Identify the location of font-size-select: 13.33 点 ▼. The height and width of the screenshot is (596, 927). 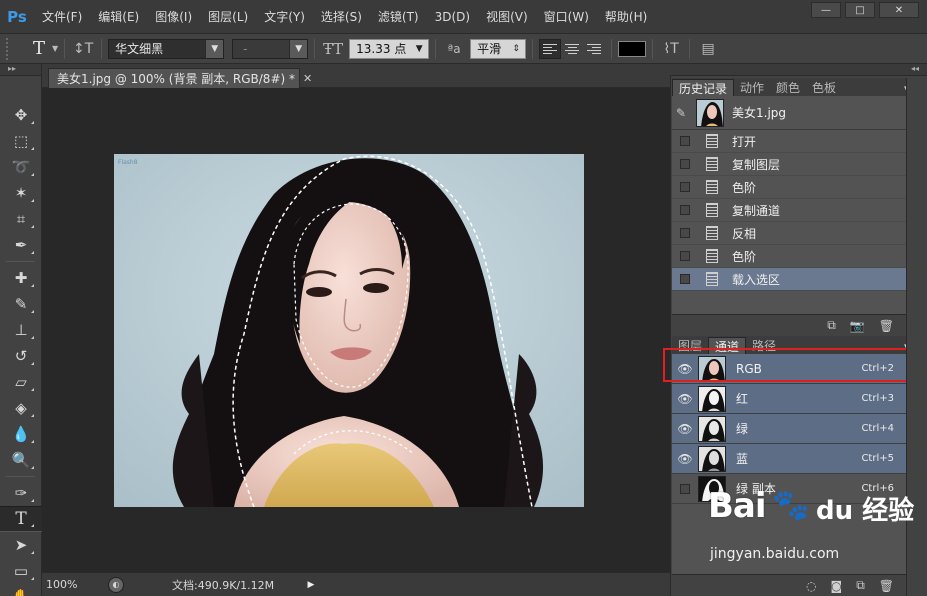
(389, 48).